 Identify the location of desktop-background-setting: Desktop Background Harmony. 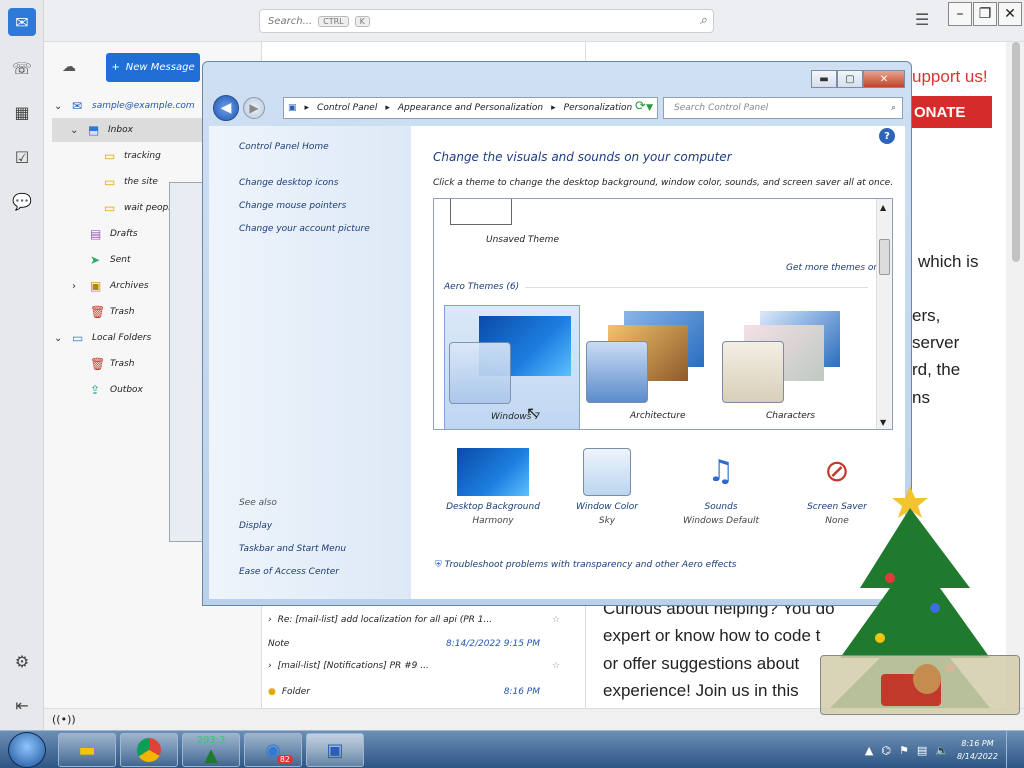
(493, 487).